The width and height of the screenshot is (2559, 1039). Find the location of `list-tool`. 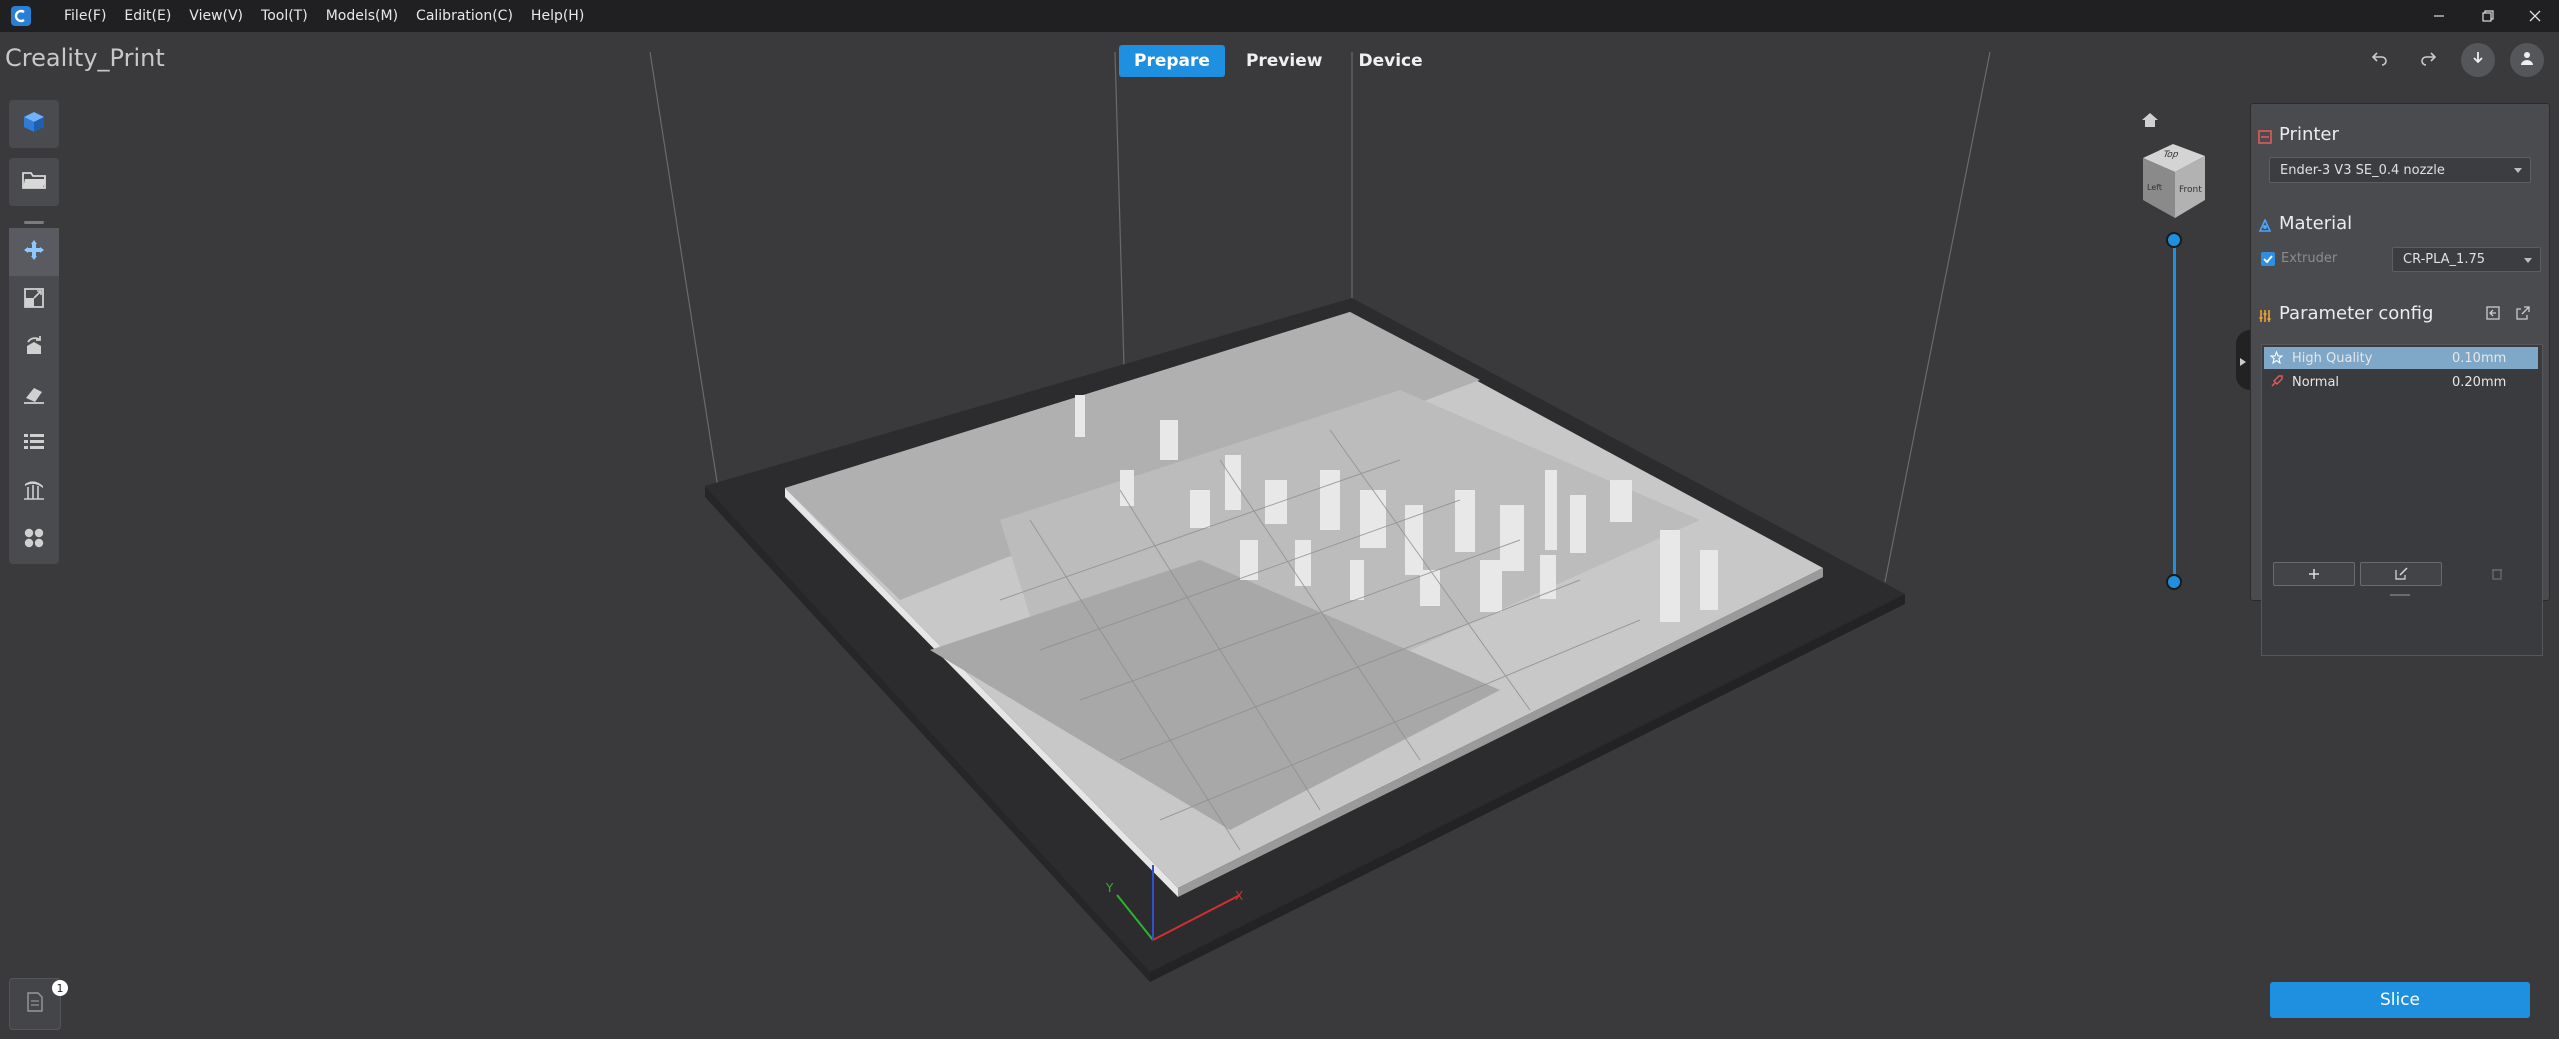

list-tool is located at coordinates (34, 444).